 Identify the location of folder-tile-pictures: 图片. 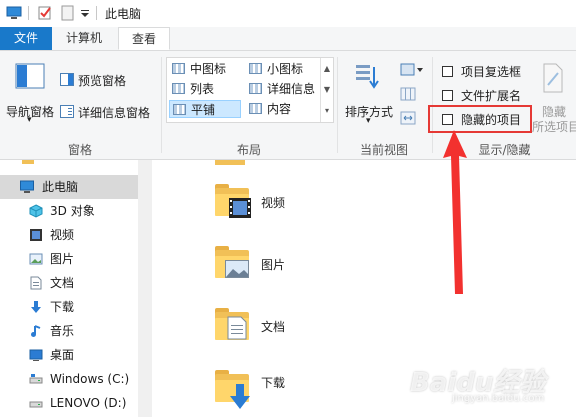
(253, 264).